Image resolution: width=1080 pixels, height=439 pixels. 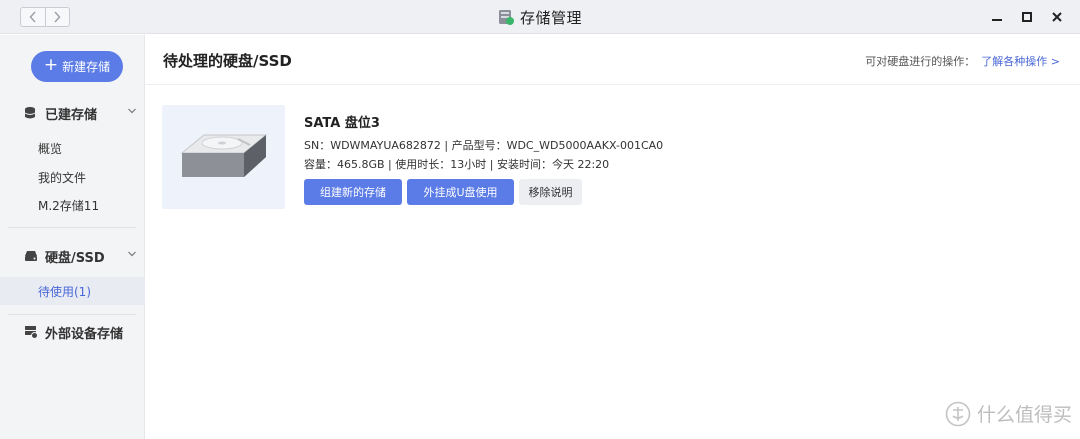 I want to click on watermark: 什么值得买, so click(x=1008, y=413).